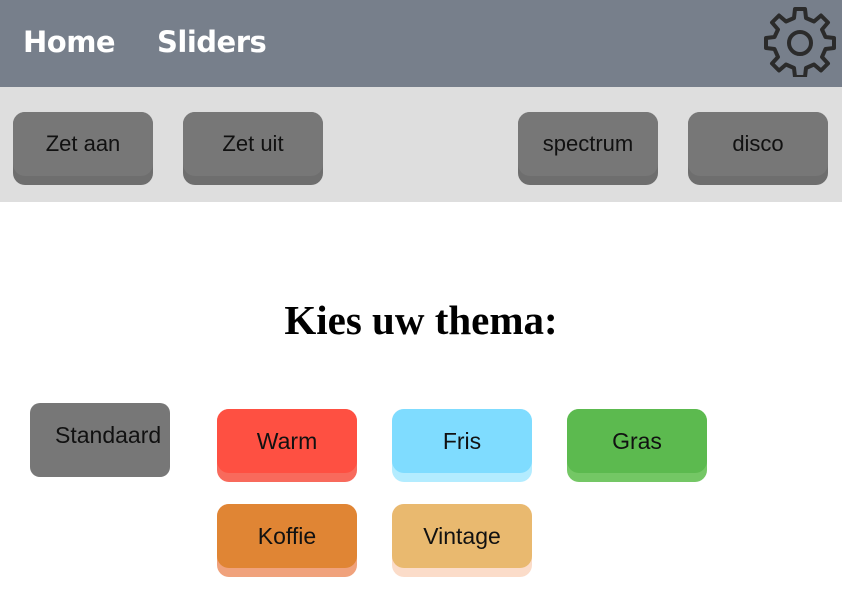 Image resolution: width=842 pixels, height=616 pixels. Describe the element at coordinates (758, 144) in the screenshot. I see `disco-label: disco` at that location.